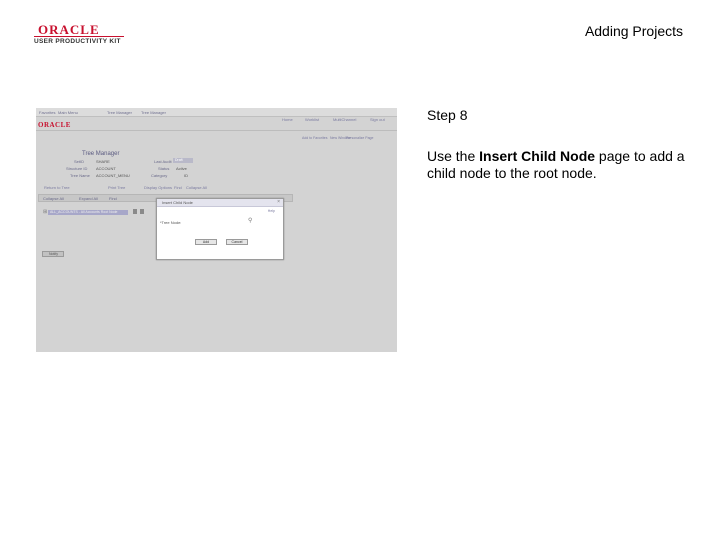  What do you see at coordinates (119, 112) in the screenshot?
I see `nav-tree-manager-1: Tree Manager` at bounding box center [119, 112].